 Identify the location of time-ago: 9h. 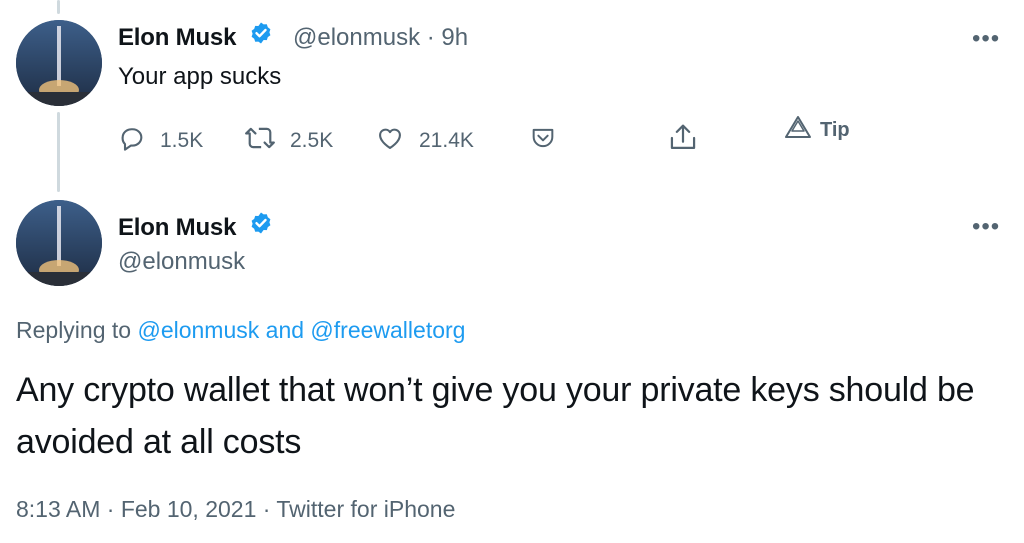
(454, 37).